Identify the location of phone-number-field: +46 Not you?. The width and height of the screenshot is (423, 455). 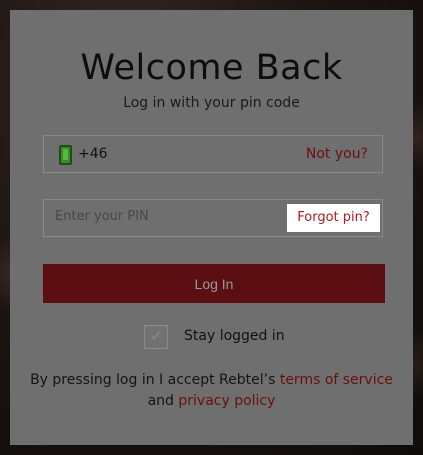
(213, 154).